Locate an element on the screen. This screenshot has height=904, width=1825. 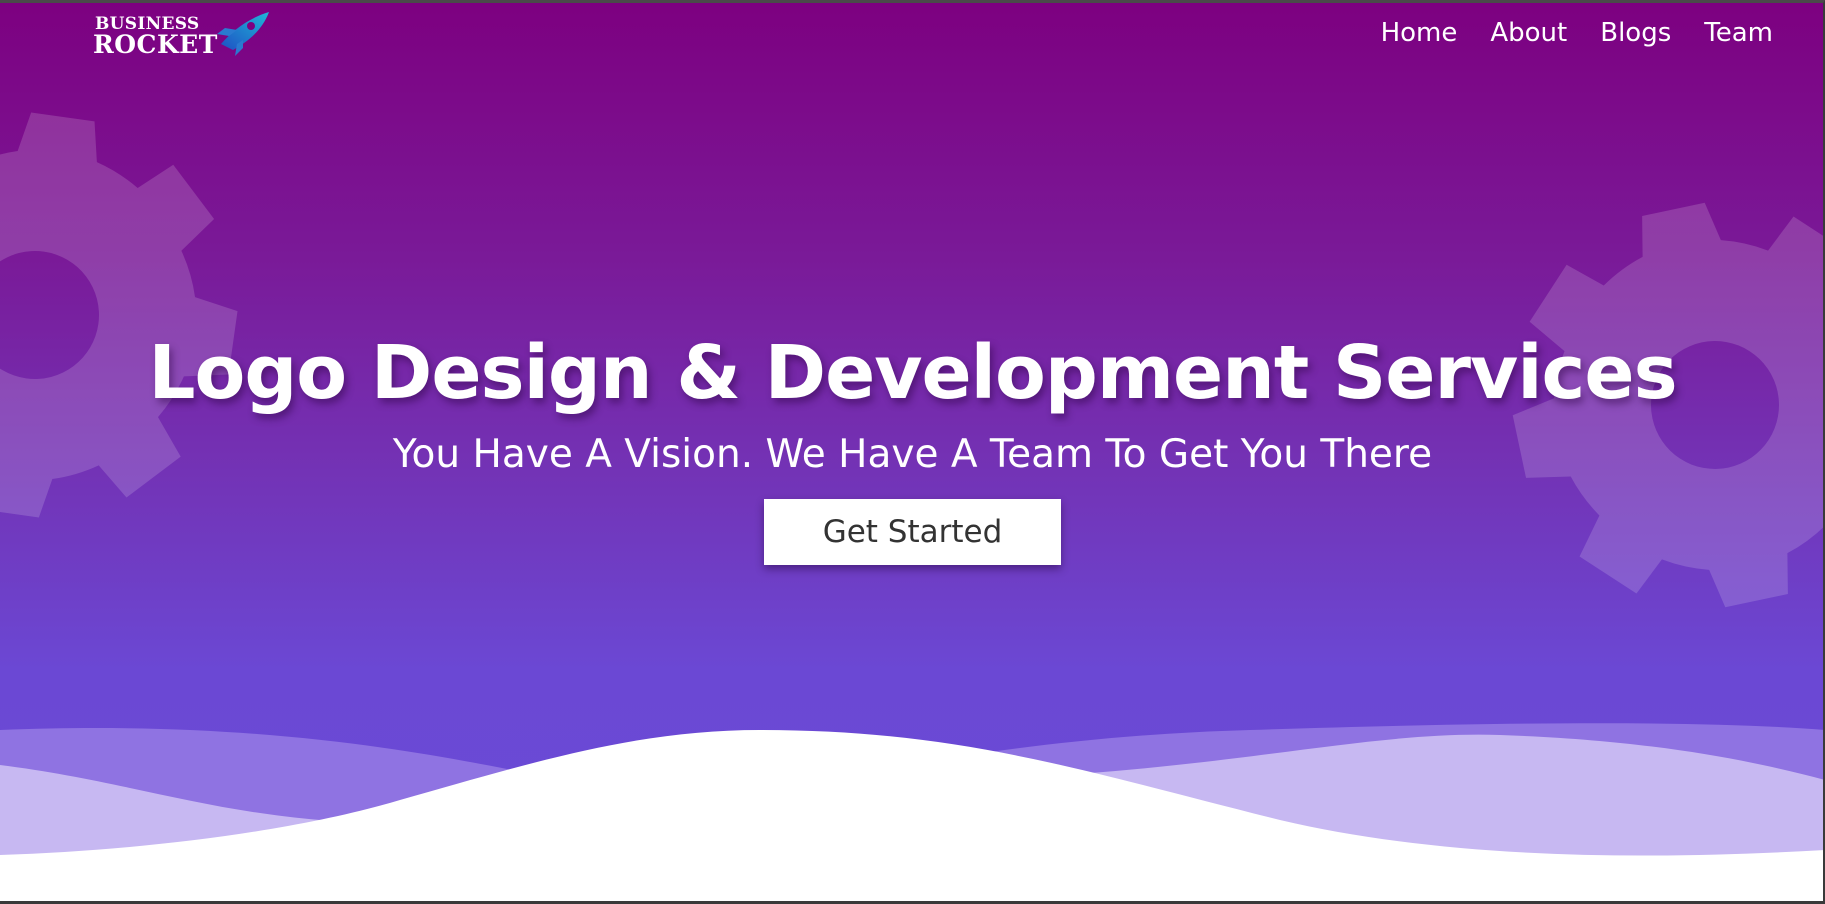
brand-logo: BUSINESS ROCKET is located at coordinates (183, 36).